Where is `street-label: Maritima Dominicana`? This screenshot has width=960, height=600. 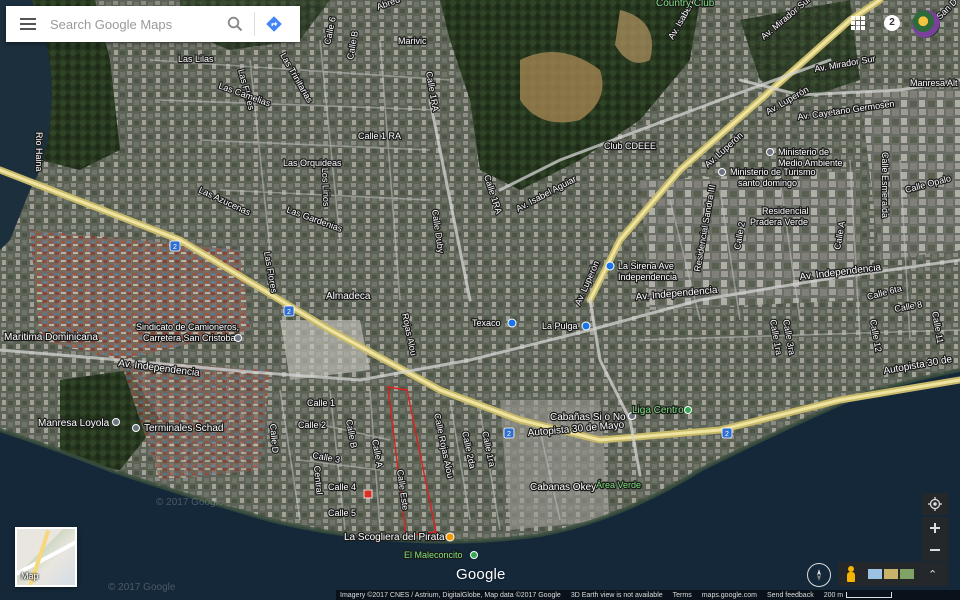
street-label: Maritima Dominicana is located at coordinates (51, 337).